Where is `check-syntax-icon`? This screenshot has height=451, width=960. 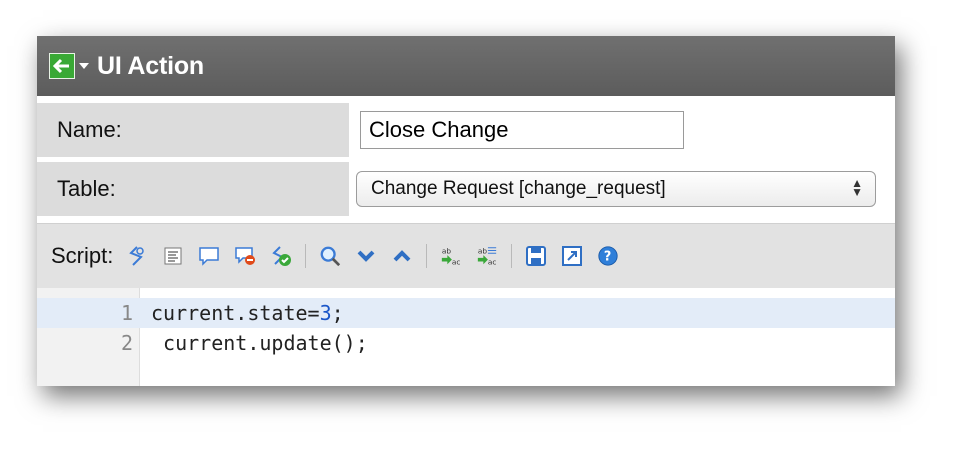 check-syntax-icon is located at coordinates (281, 256).